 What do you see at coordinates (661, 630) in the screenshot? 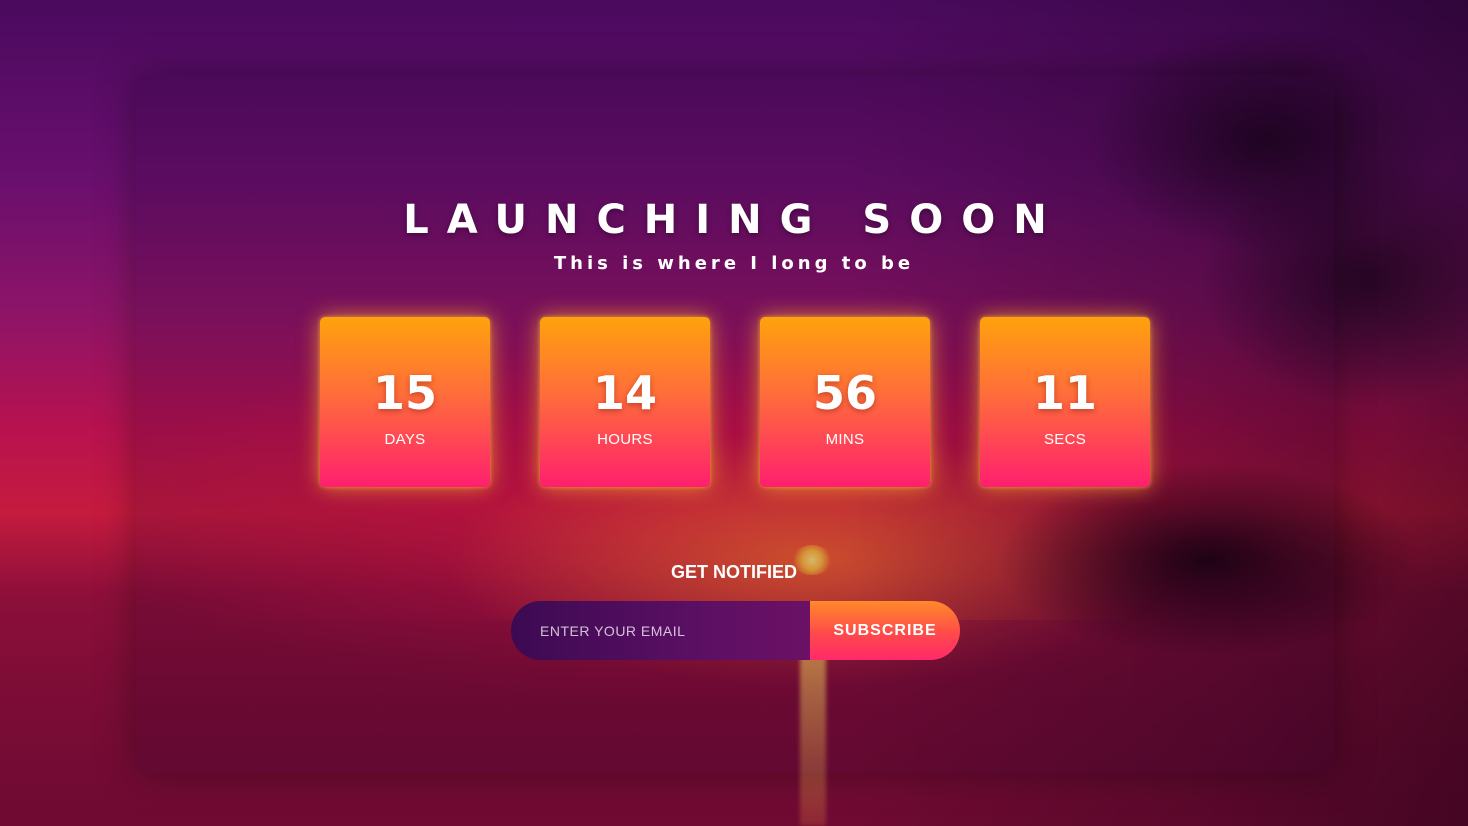
I see `email-input` at bounding box center [661, 630].